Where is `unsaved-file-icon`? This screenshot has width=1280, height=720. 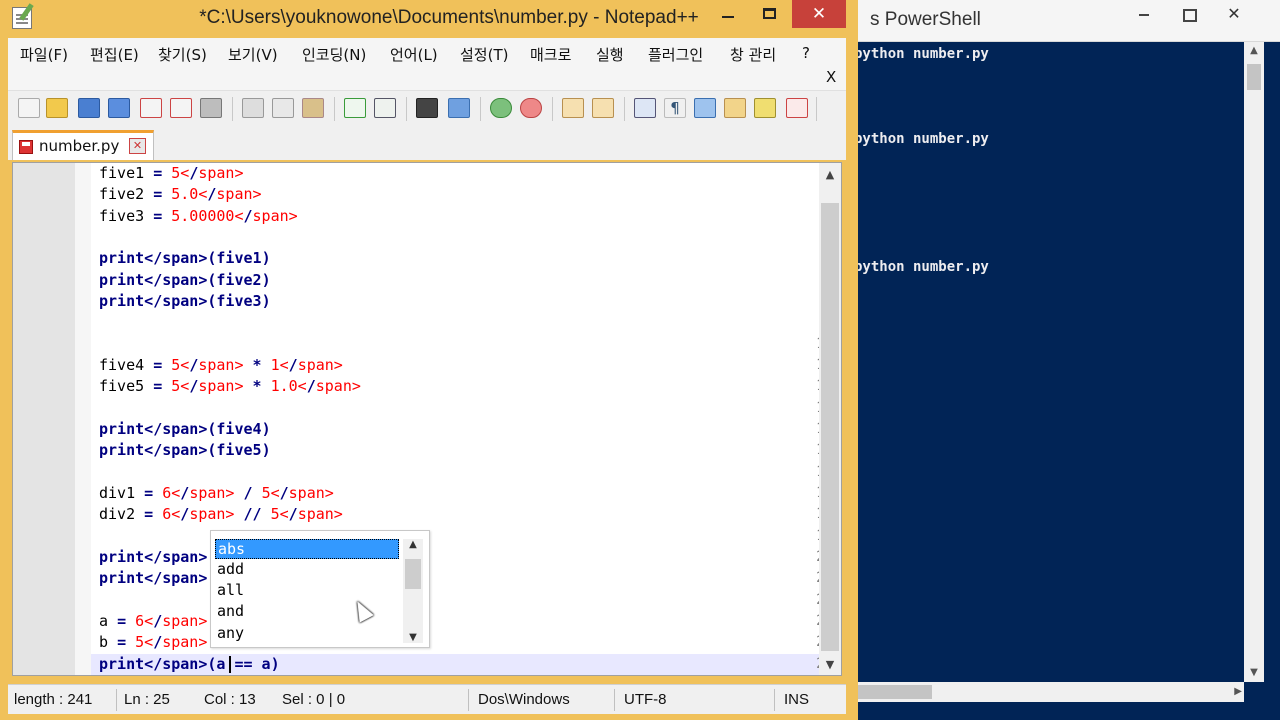 unsaved-file-icon is located at coordinates (26, 147).